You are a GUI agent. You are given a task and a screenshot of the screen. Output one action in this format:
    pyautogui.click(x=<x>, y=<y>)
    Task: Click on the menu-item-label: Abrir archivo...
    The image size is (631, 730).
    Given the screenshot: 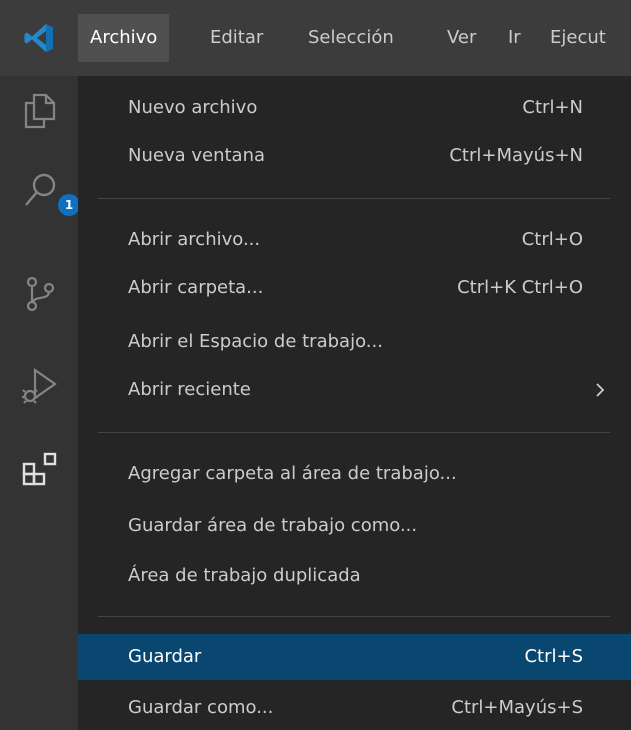 What is the action you would take?
    pyautogui.click(x=194, y=239)
    